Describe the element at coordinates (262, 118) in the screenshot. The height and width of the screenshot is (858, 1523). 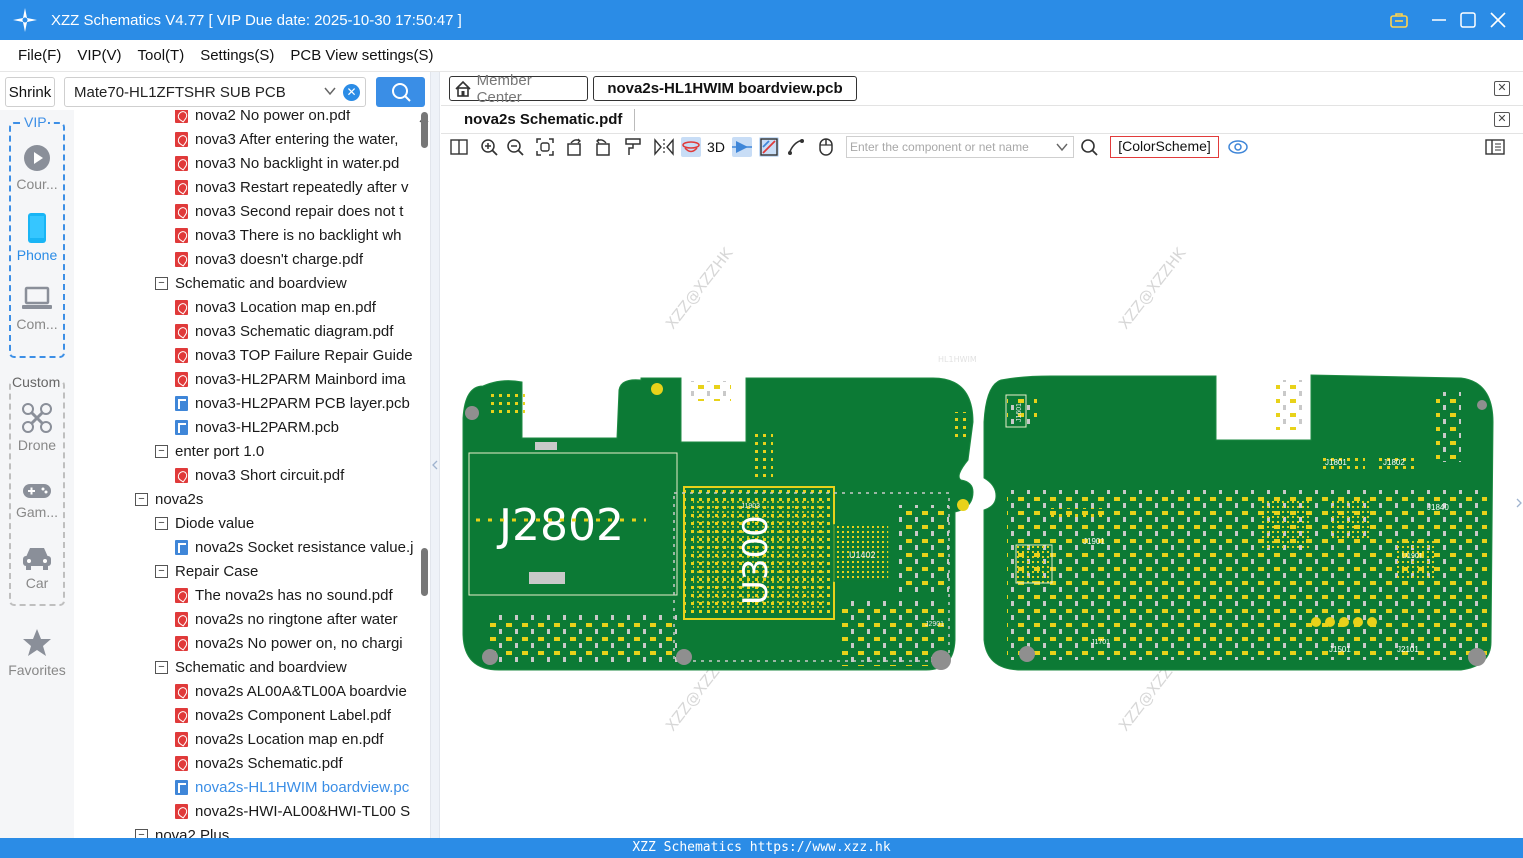
I see `tree-file: nova2 No power on.pdf` at that location.